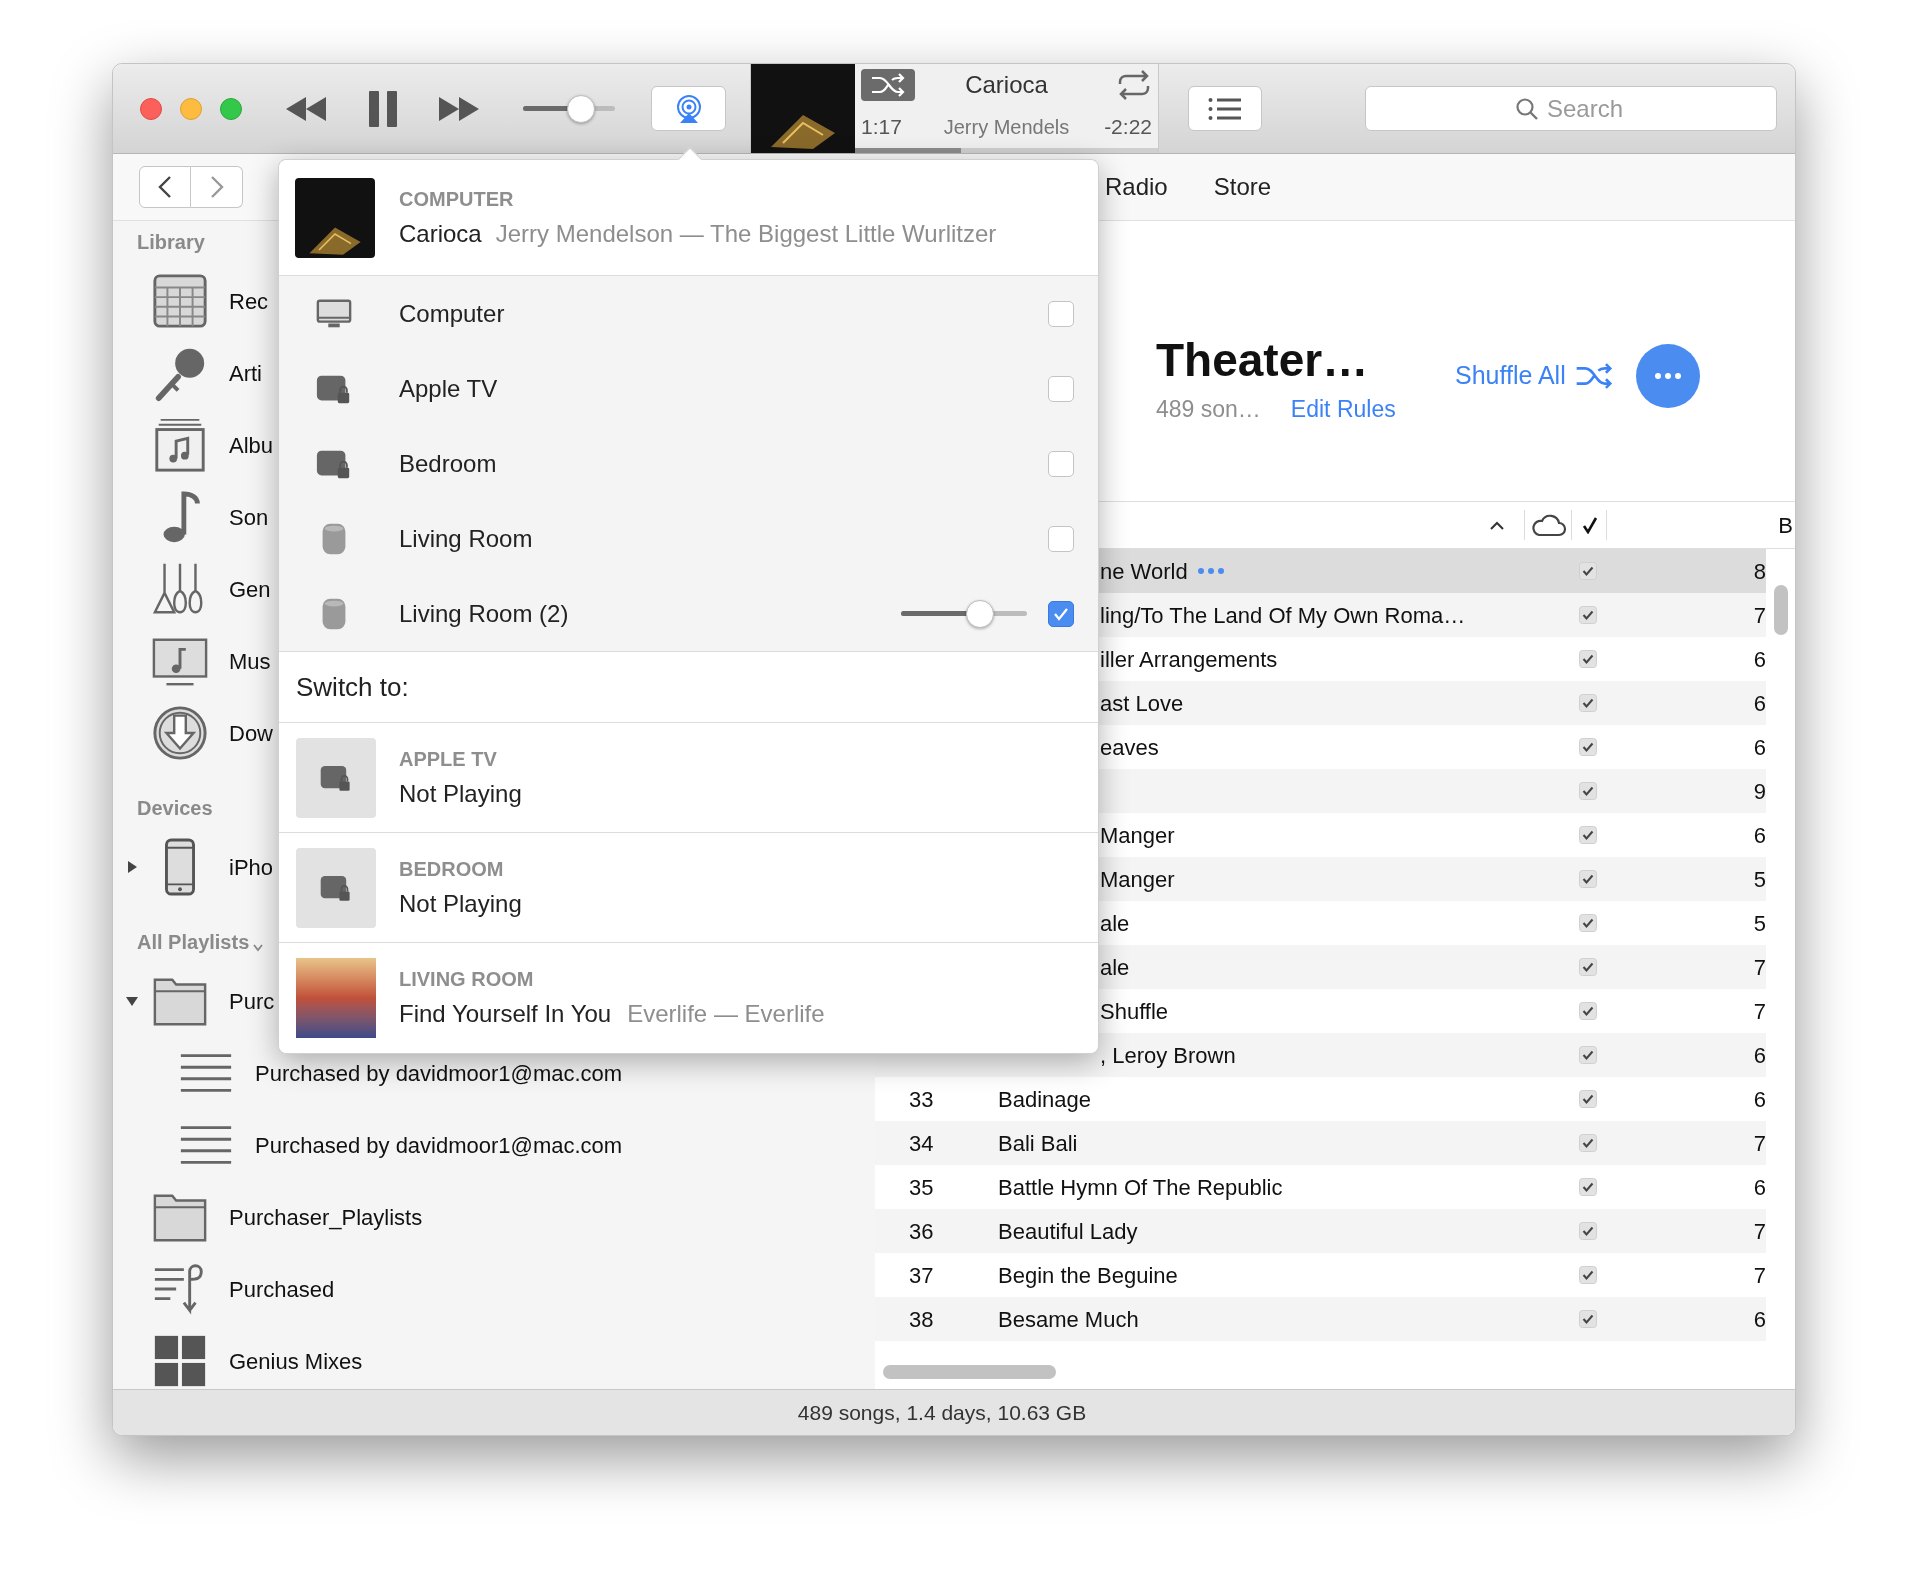 This screenshot has height=1596, width=1908. I want to click on sidebar-item: Mus, so click(250, 661).